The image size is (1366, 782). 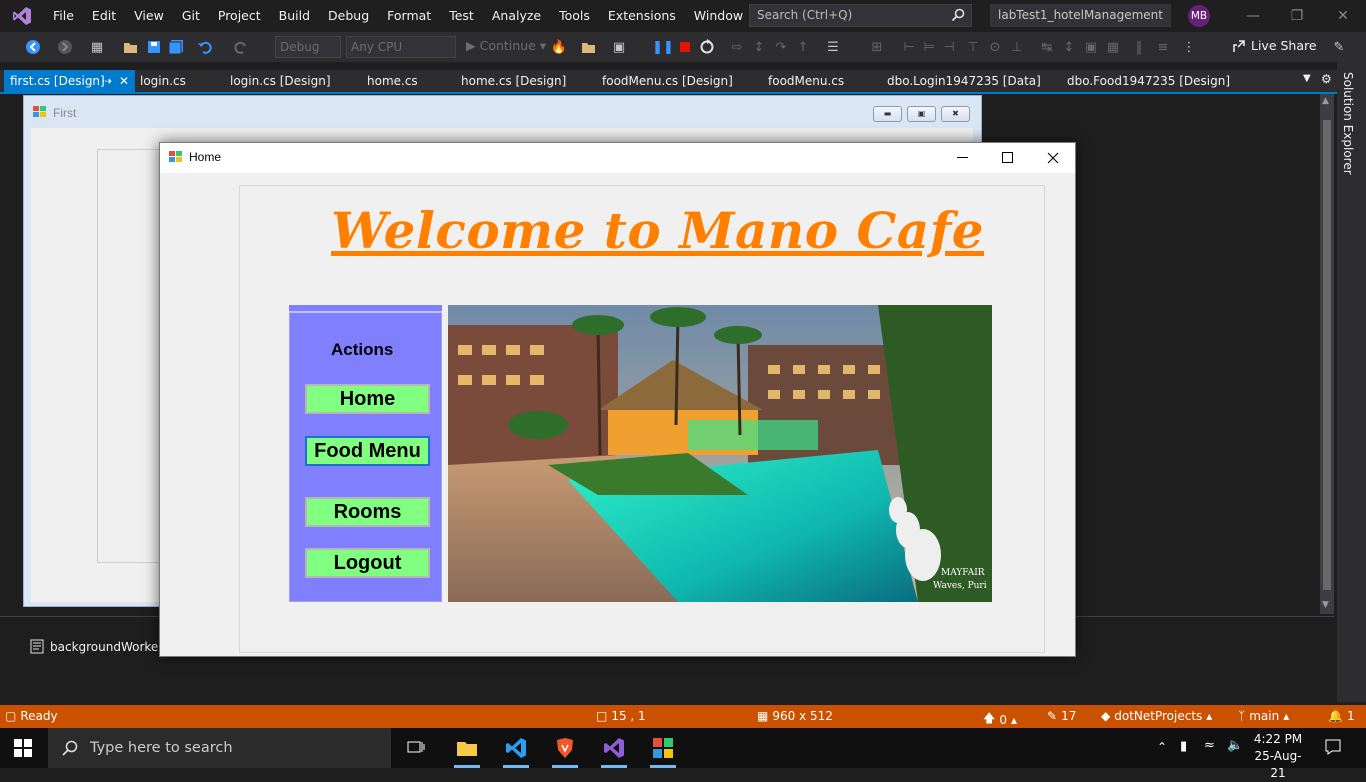 What do you see at coordinates (663, 748) in the screenshot?
I see `winforms-app-icon` at bounding box center [663, 748].